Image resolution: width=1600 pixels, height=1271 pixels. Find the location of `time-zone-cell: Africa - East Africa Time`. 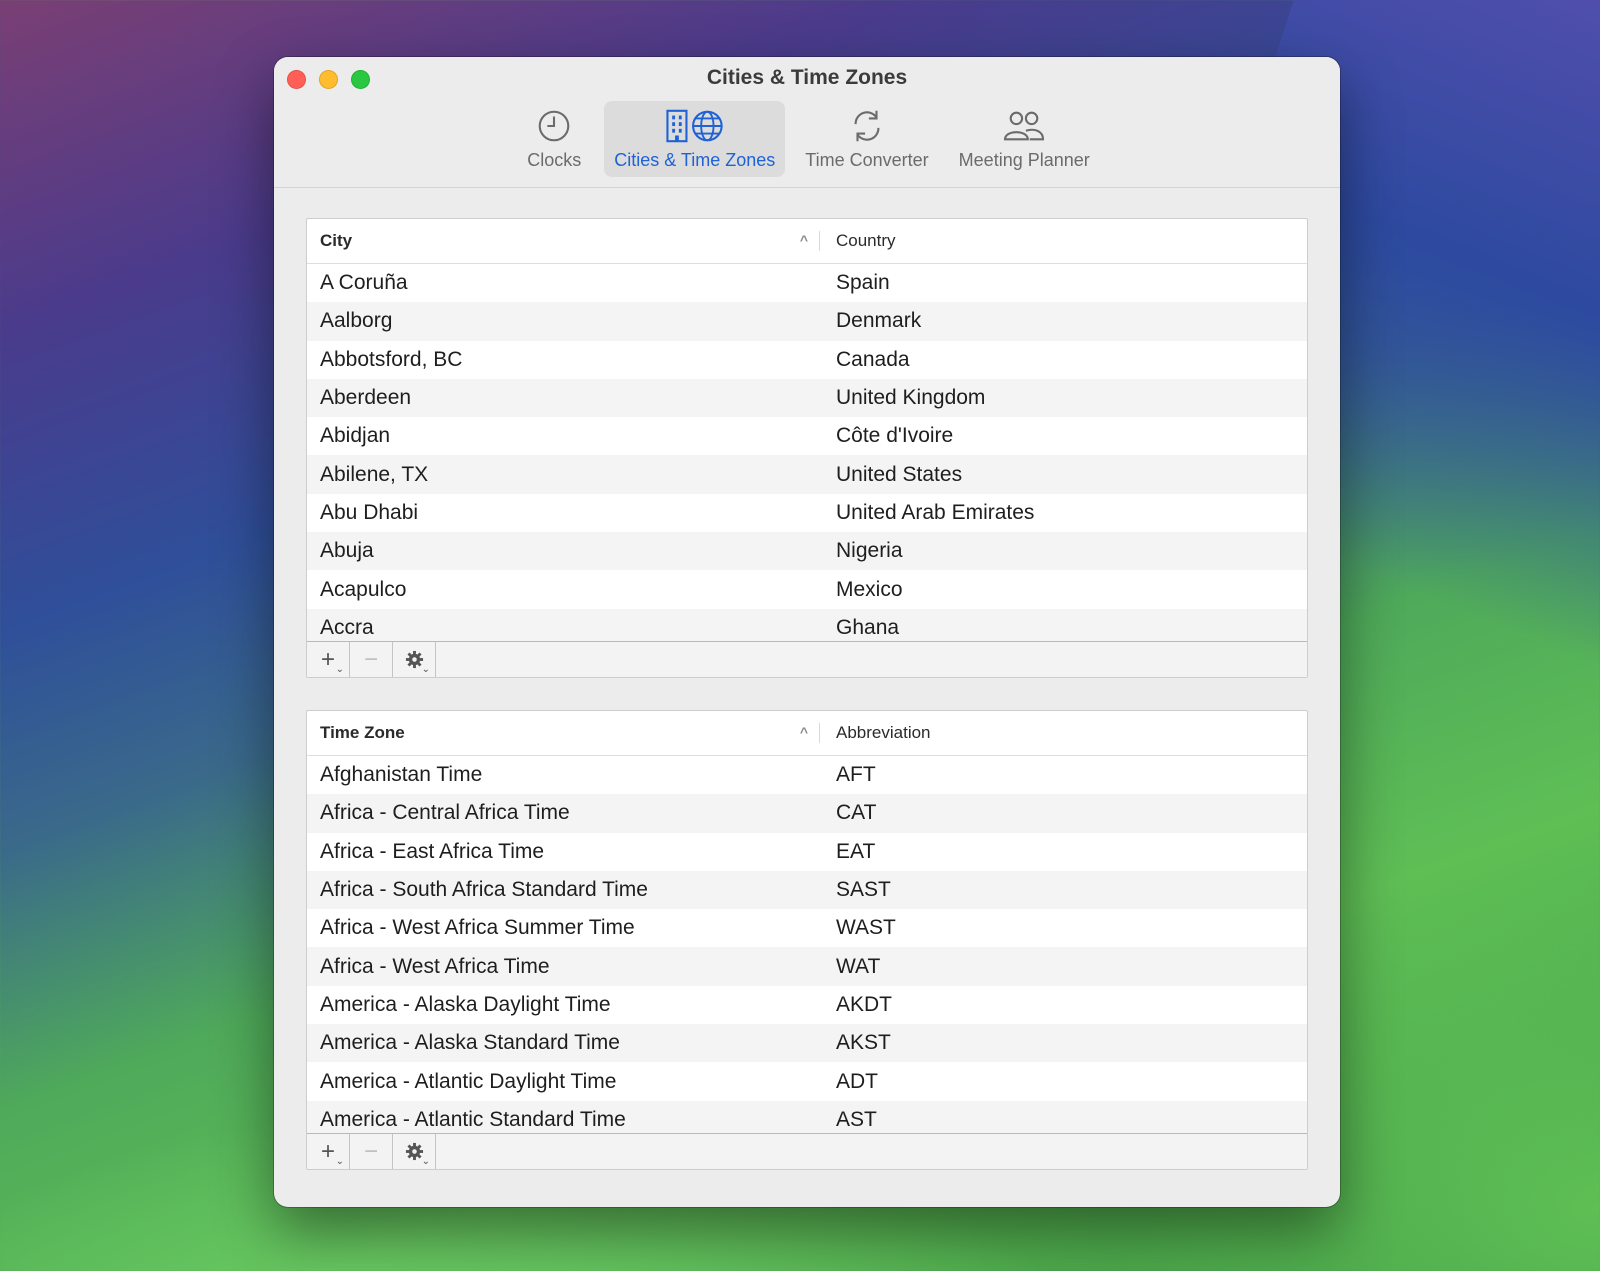

time-zone-cell: Africa - East Africa Time is located at coordinates (432, 851).